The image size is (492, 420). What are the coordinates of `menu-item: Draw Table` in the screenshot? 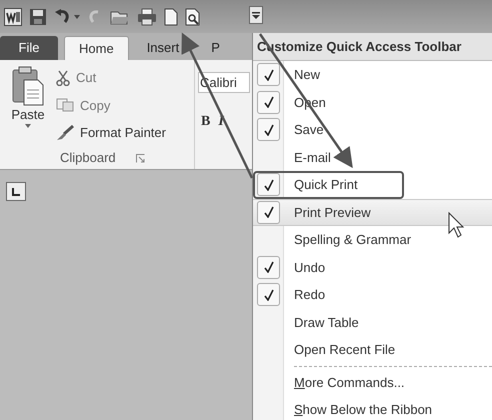 It's located at (372, 322).